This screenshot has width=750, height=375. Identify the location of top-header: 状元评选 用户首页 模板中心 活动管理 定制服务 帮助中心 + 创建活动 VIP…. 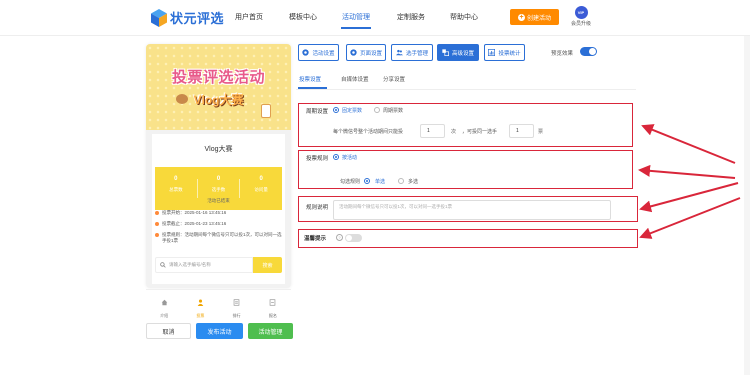
(375, 18).